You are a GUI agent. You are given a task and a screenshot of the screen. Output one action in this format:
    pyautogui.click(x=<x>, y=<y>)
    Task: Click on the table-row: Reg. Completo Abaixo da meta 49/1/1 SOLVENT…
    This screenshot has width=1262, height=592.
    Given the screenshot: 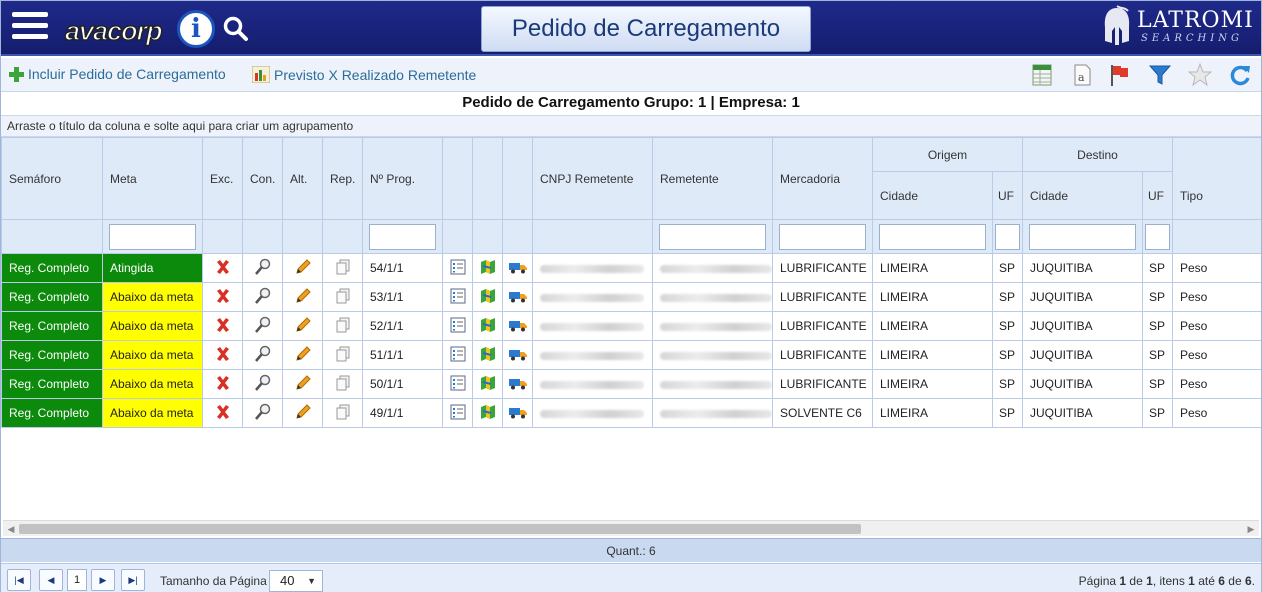 What is the action you would take?
    pyautogui.click(x=631, y=413)
    